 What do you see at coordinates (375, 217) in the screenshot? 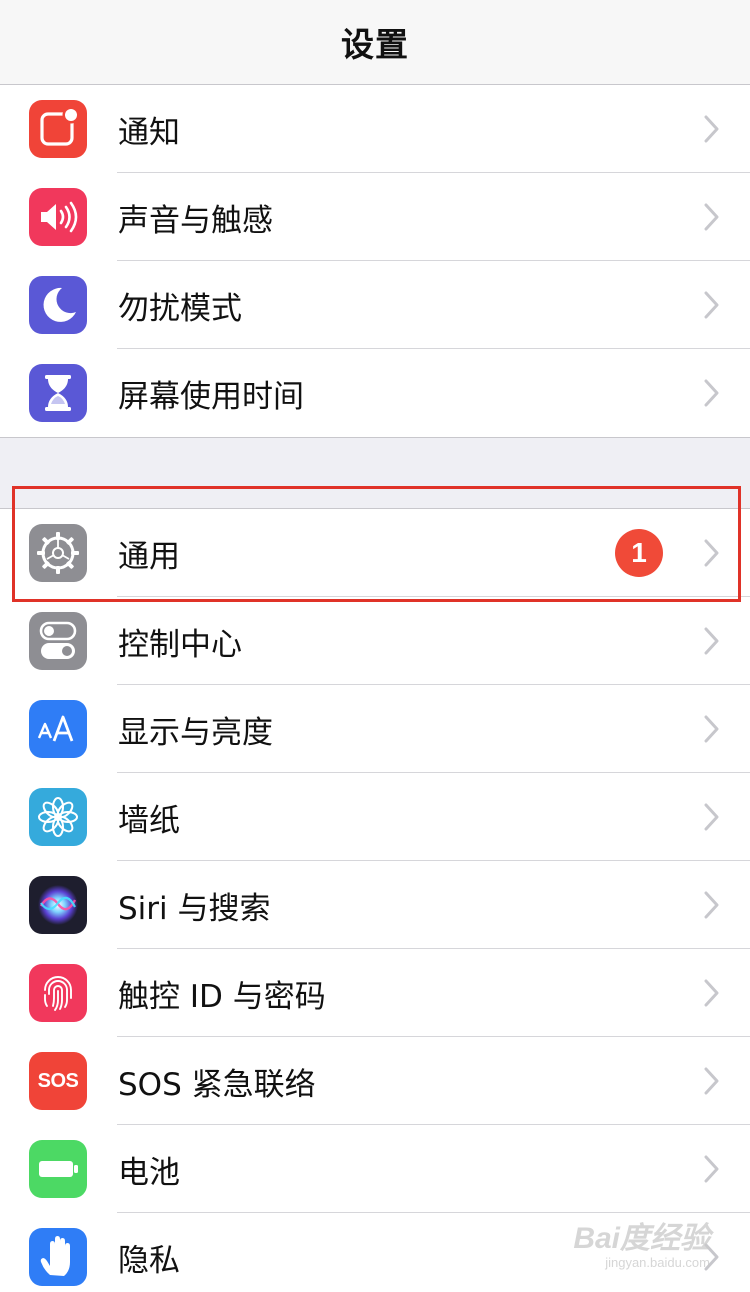
I see `settings-row-sounds: 声音与触感` at bounding box center [375, 217].